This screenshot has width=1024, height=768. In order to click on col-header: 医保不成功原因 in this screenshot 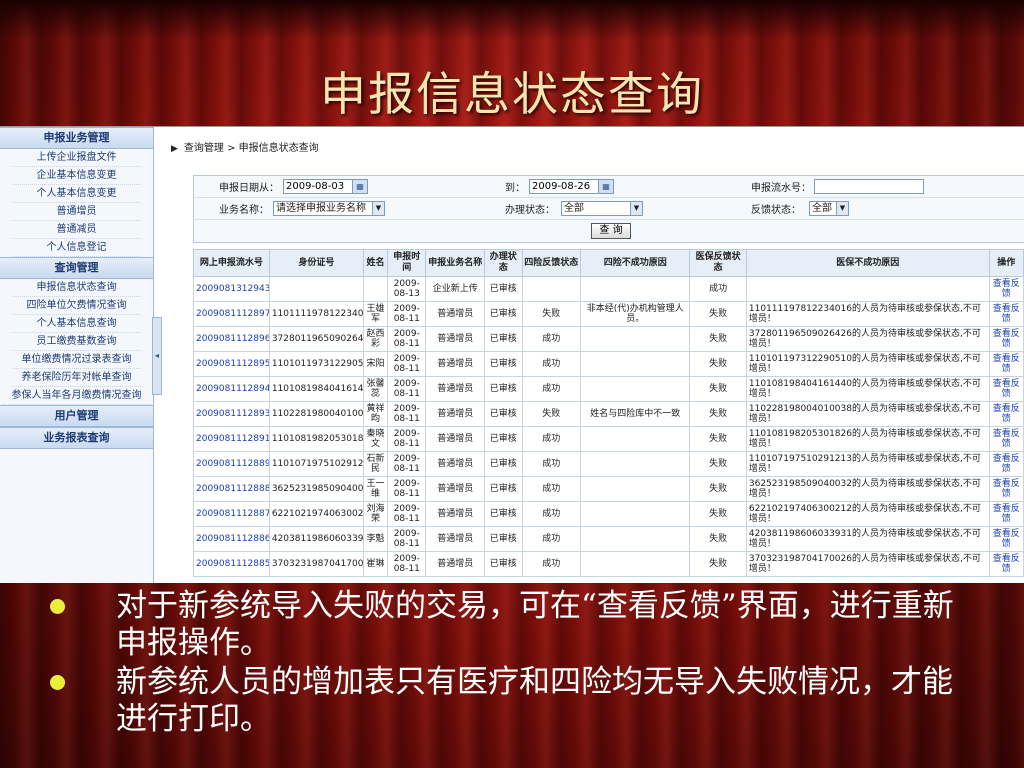, I will do `click(867, 263)`.